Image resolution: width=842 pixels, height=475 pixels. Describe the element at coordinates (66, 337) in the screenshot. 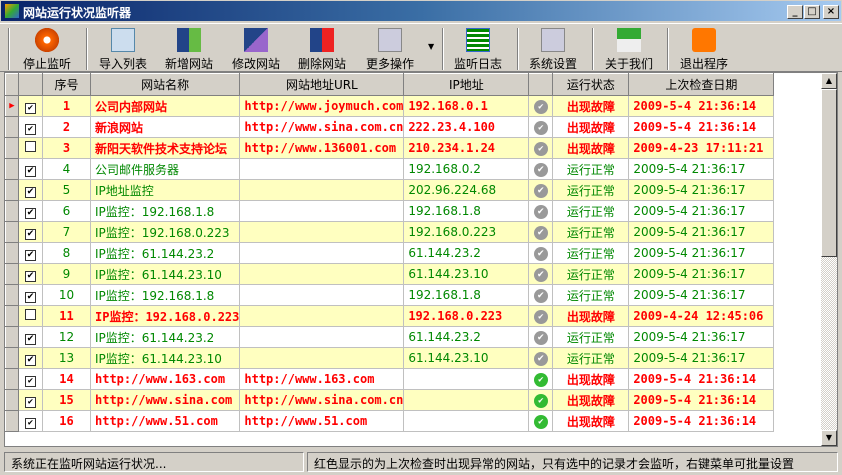

I see `cell-no: 12` at that location.